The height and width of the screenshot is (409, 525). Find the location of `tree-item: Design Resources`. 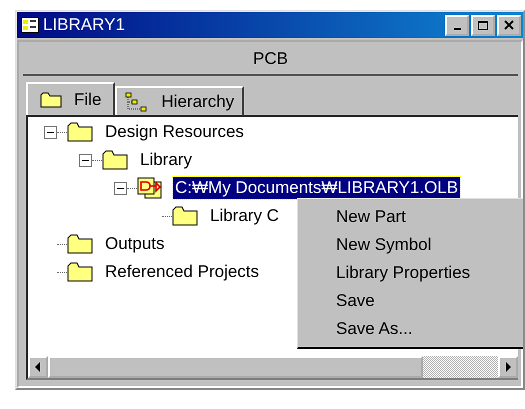

tree-item: Design Resources is located at coordinates (174, 132).